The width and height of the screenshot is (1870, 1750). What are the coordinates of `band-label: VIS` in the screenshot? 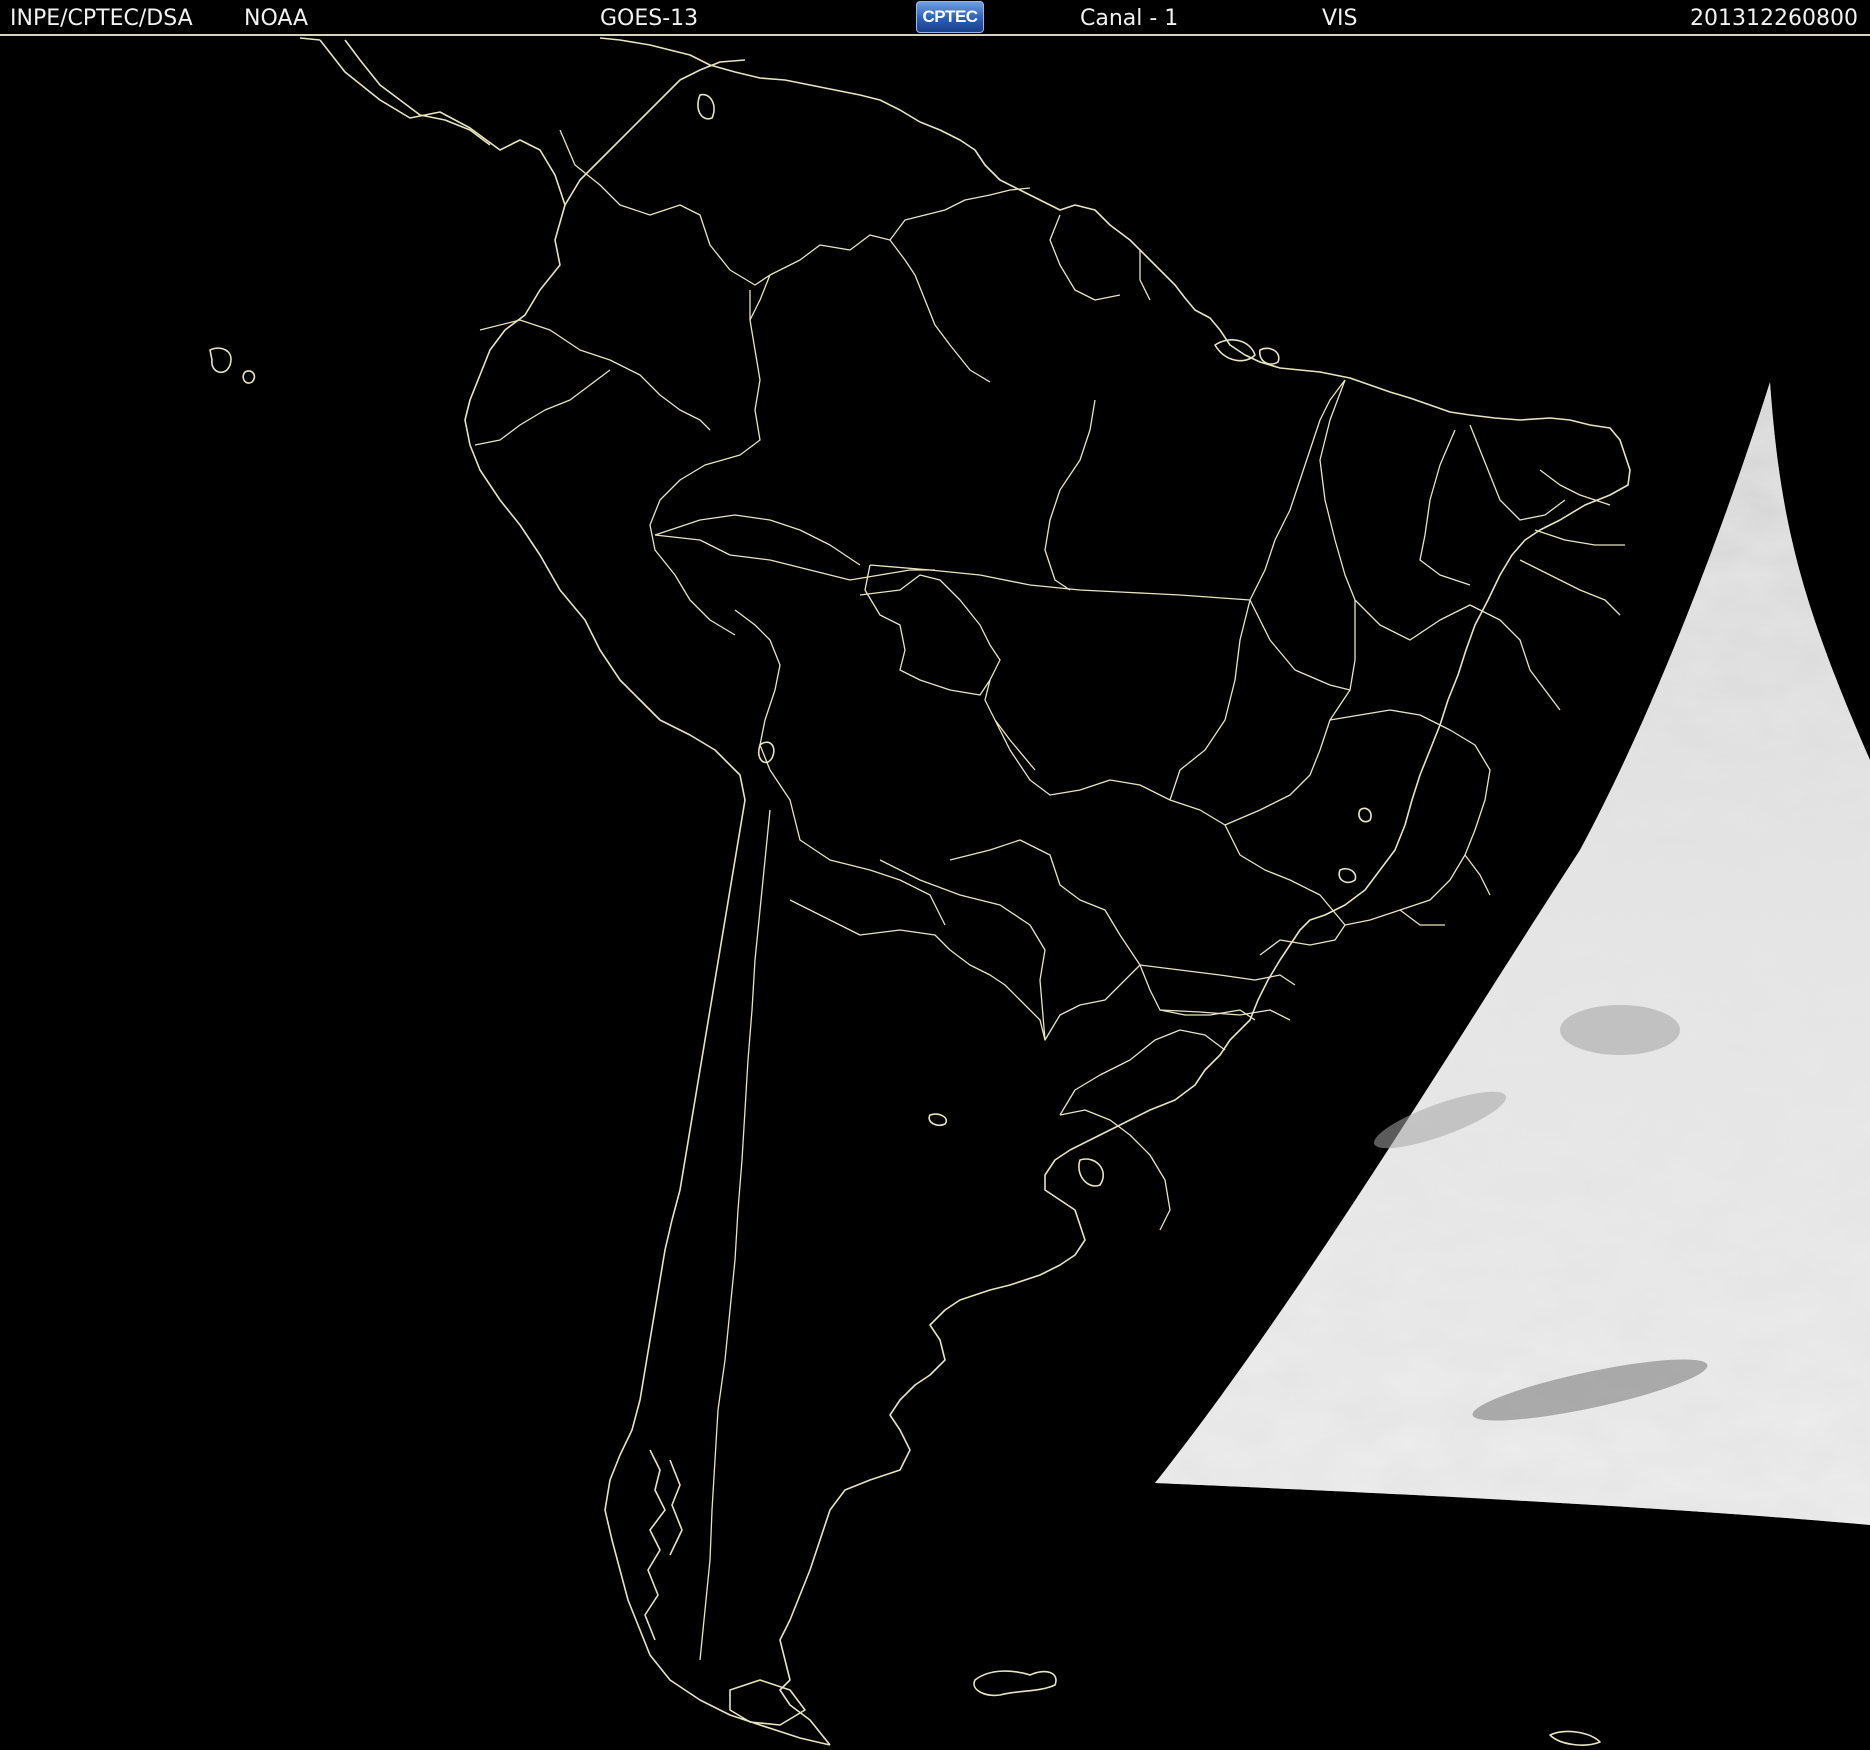 It's located at (1340, 18).